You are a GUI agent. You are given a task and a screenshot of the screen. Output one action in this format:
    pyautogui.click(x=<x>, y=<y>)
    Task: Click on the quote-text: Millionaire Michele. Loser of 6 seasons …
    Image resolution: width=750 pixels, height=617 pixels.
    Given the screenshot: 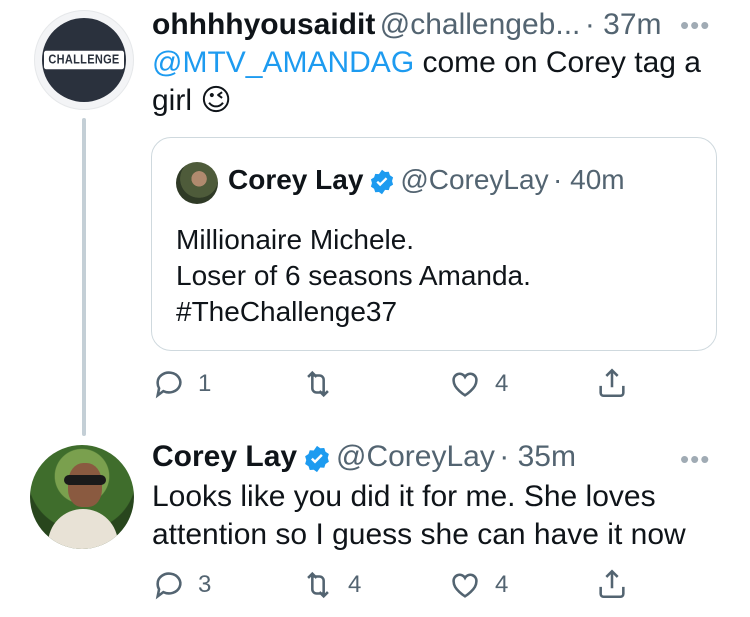 What is the action you would take?
    pyautogui.click(x=353, y=275)
    